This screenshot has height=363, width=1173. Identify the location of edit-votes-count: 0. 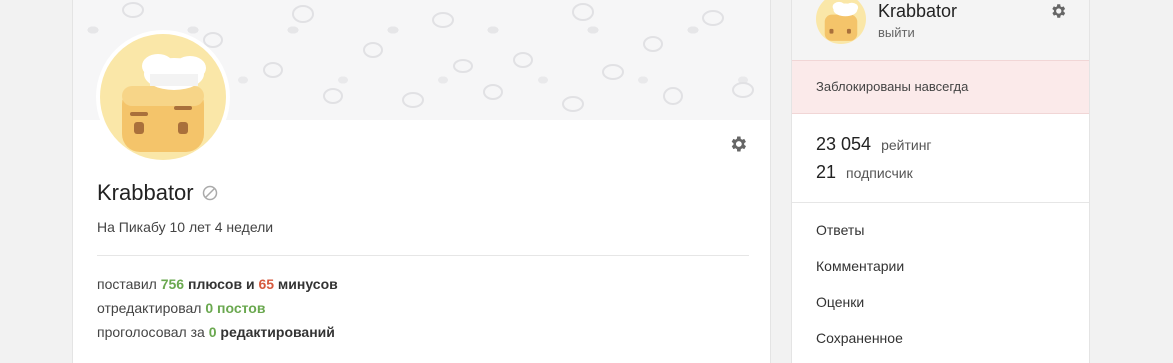
(212, 332).